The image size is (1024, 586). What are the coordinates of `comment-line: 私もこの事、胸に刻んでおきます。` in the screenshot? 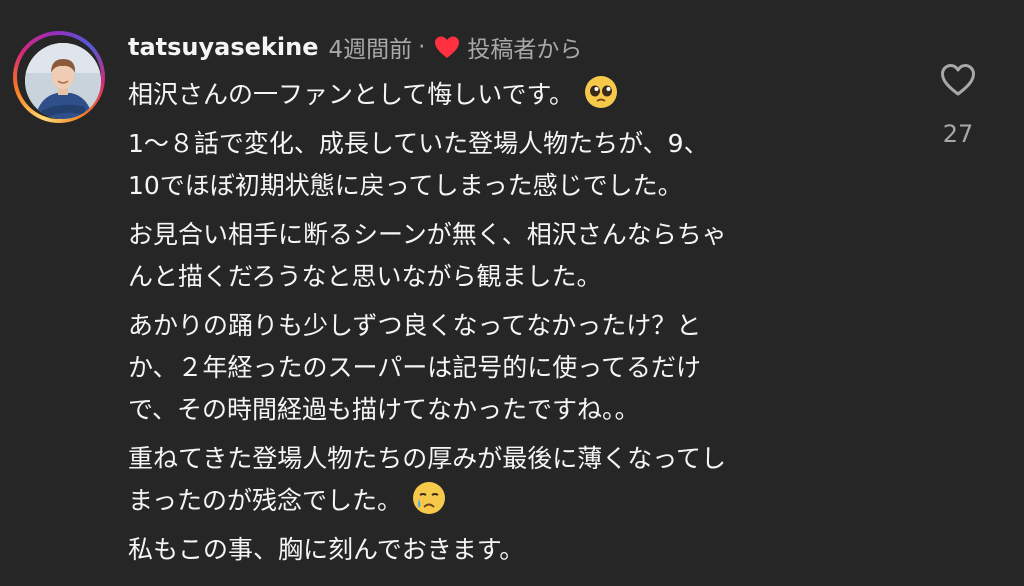 It's located at (326, 549).